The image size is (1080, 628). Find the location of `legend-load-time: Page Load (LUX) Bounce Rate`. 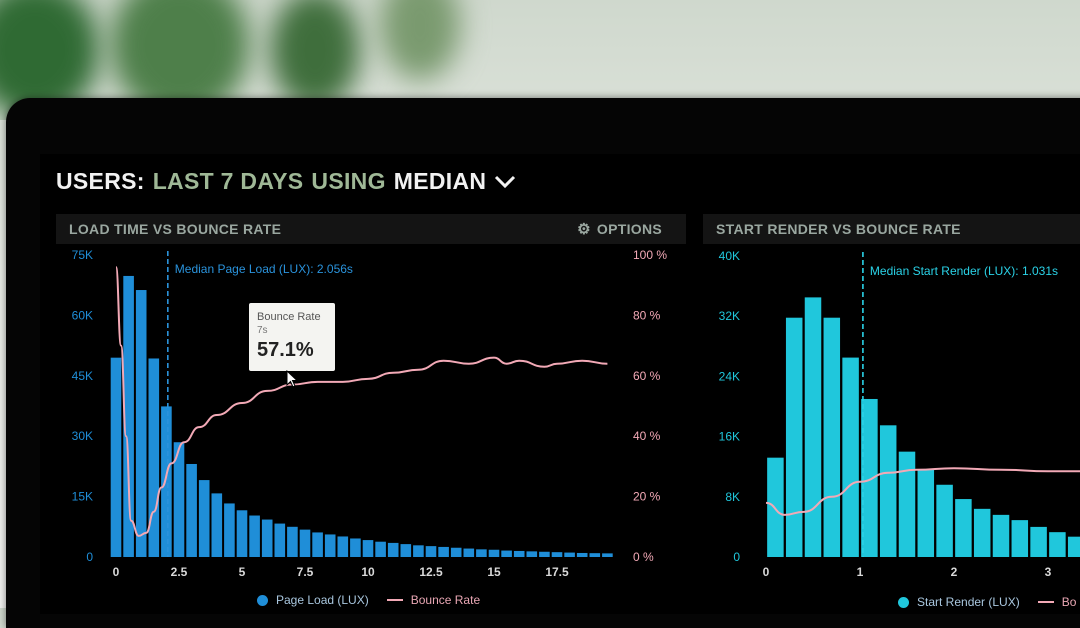

legend-load-time: Page Load (LUX) Bounce Rate is located at coordinates (368, 600).